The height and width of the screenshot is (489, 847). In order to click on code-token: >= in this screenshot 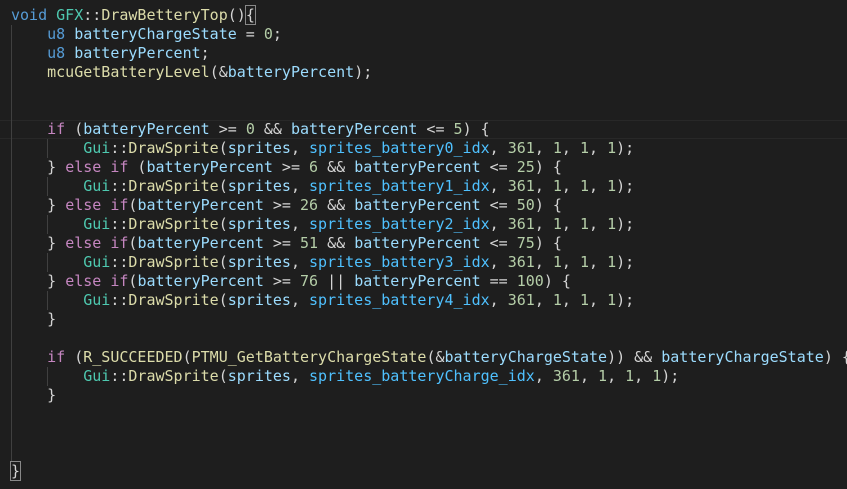, I will do `click(281, 243)`.